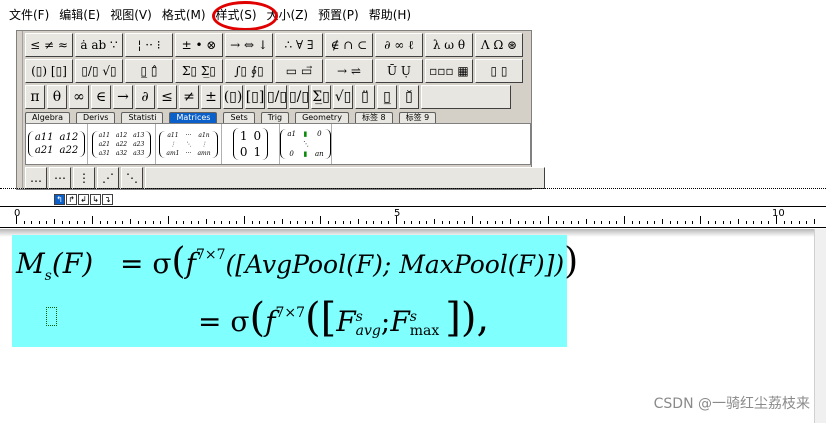 The width and height of the screenshot is (826, 423). I want to click on products-palette-button: Ū Ụ, so click(399, 71).